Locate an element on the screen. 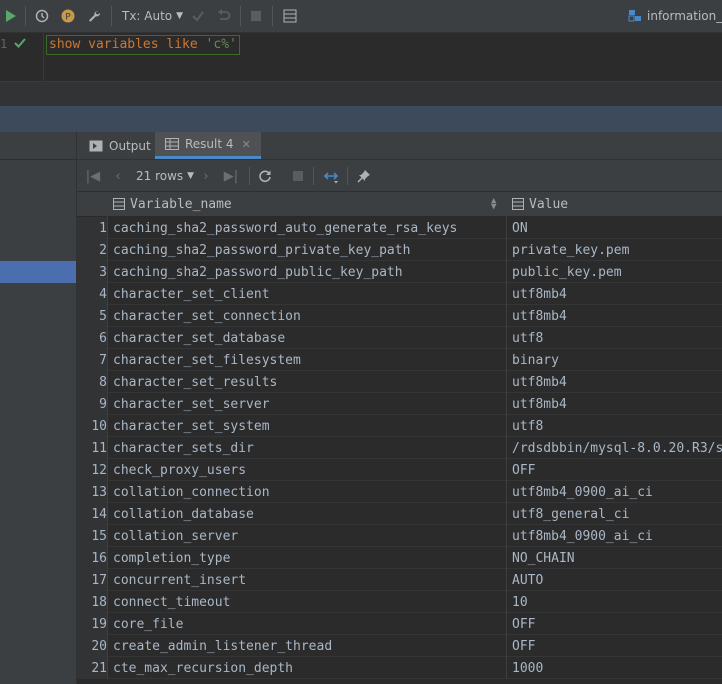 The height and width of the screenshot is (684, 722). cell-variable-name: character_set_database is located at coordinates (309, 338).